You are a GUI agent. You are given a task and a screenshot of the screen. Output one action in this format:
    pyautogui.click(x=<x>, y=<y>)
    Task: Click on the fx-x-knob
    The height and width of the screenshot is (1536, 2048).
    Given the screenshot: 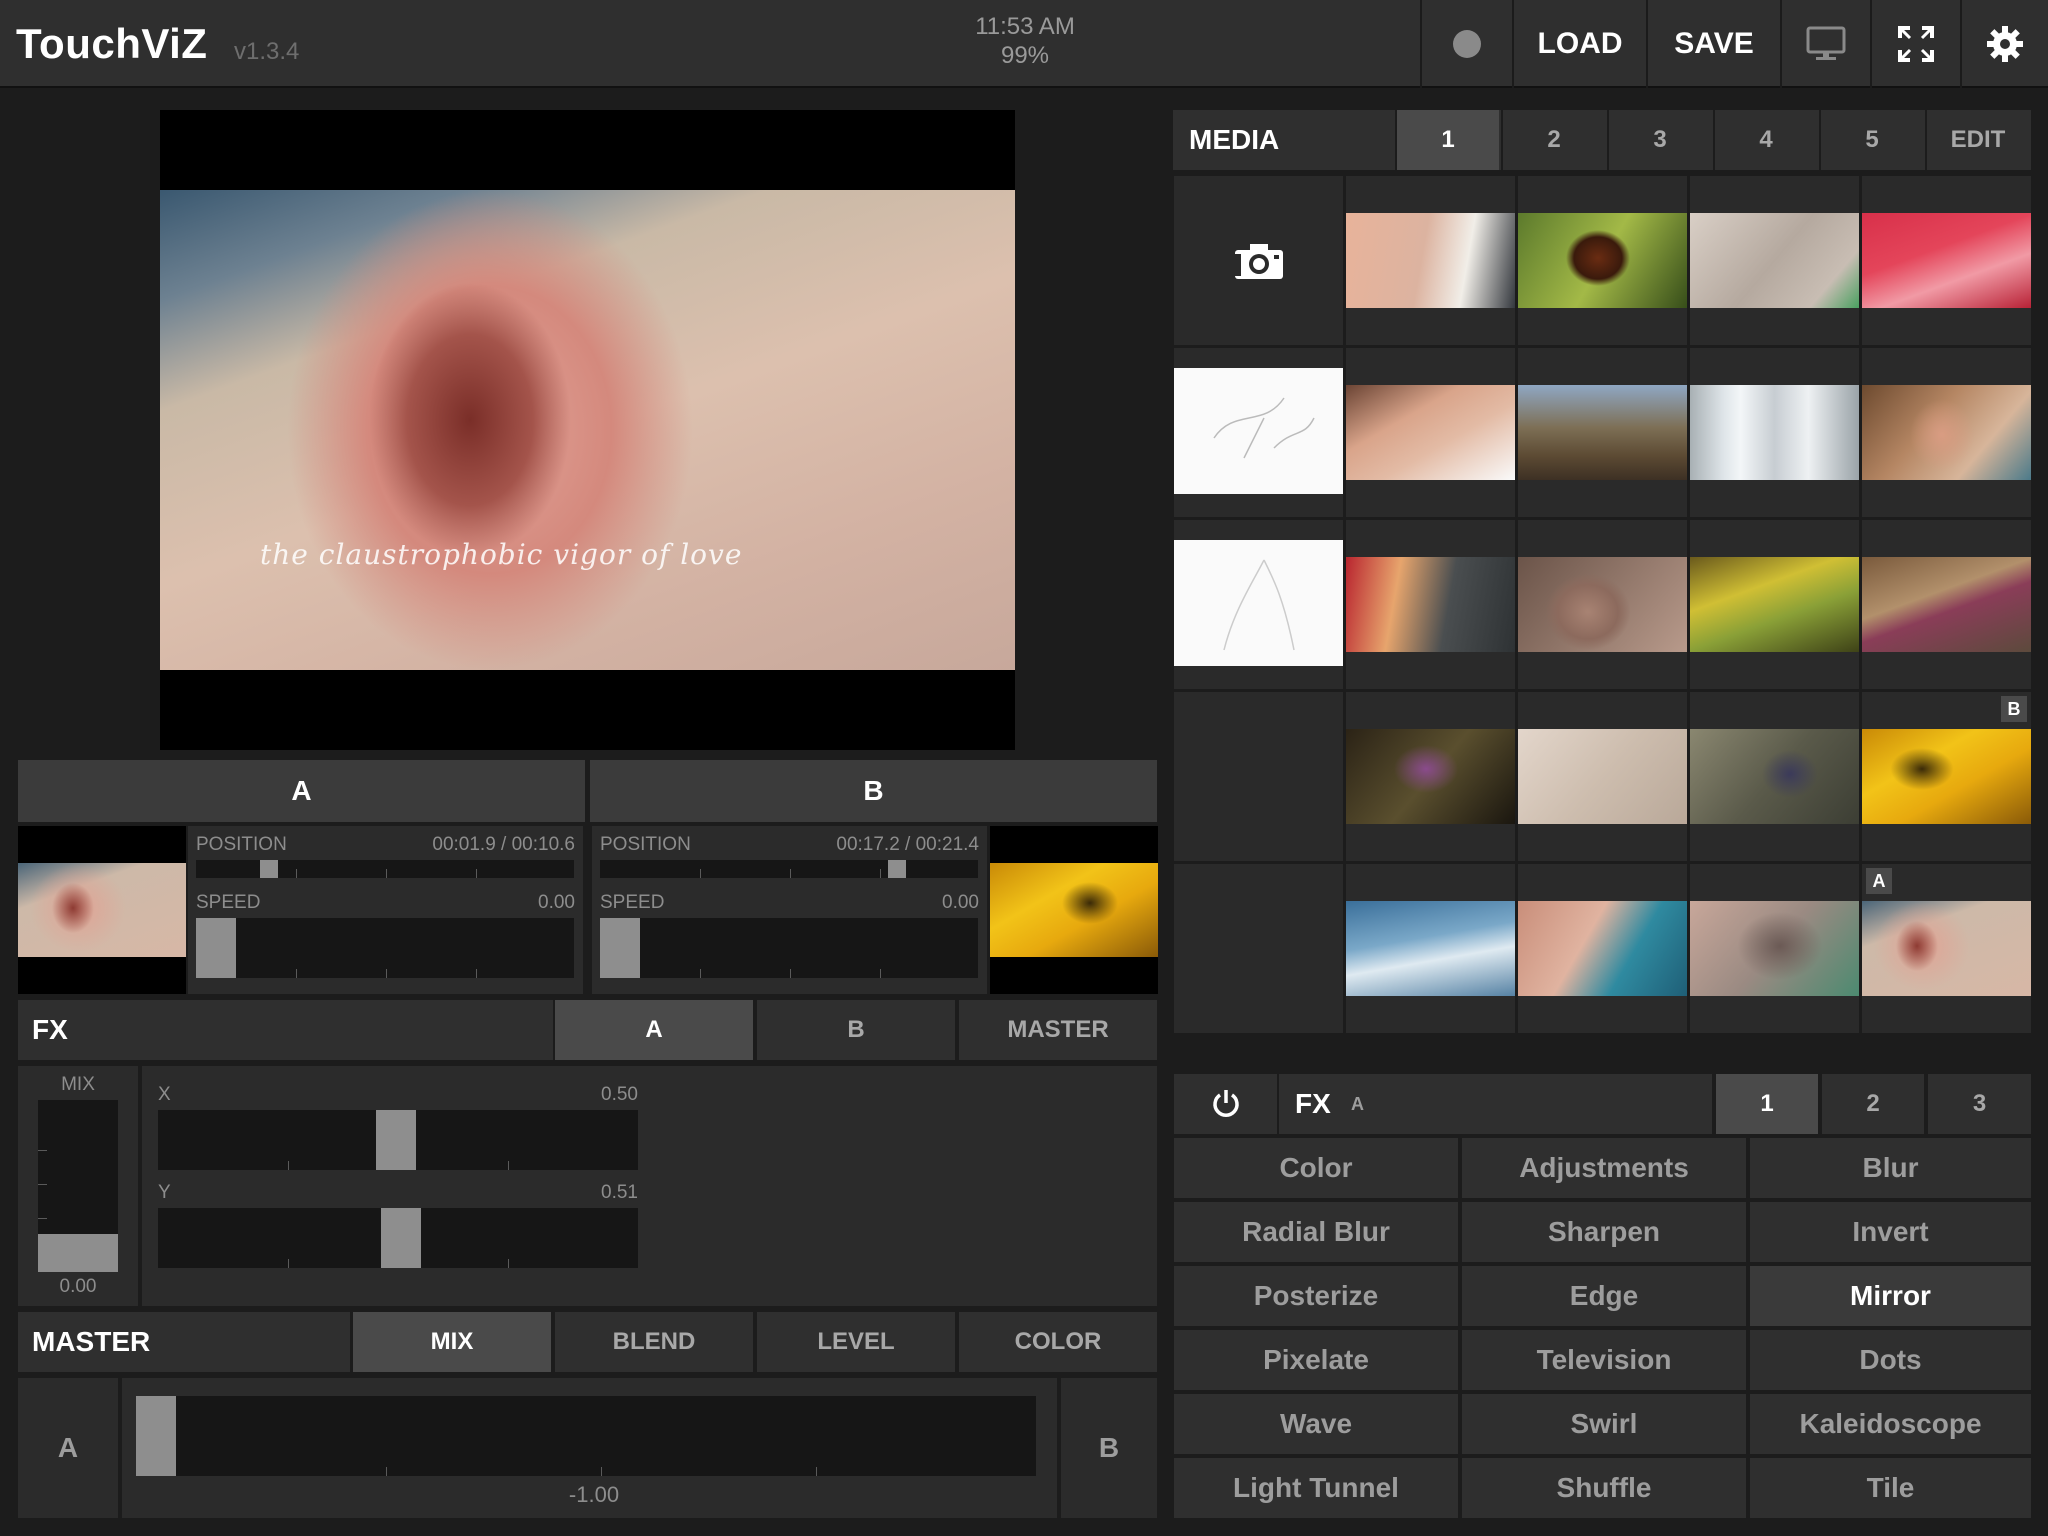 What is the action you would take?
    pyautogui.click(x=396, y=1140)
    